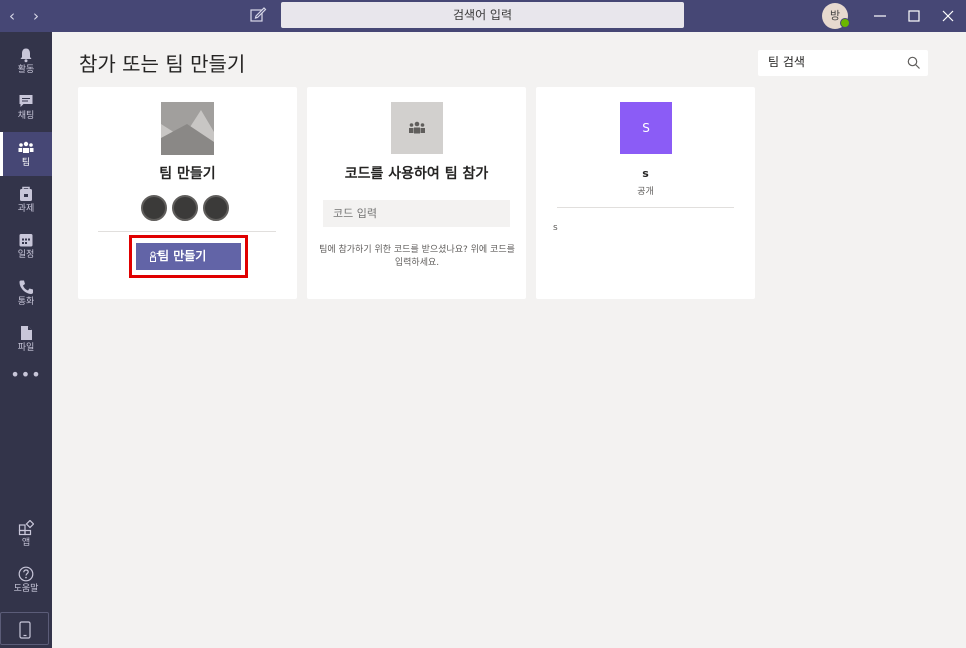  I want to click on rail-item-assignments: 과제, so click(26, 200).